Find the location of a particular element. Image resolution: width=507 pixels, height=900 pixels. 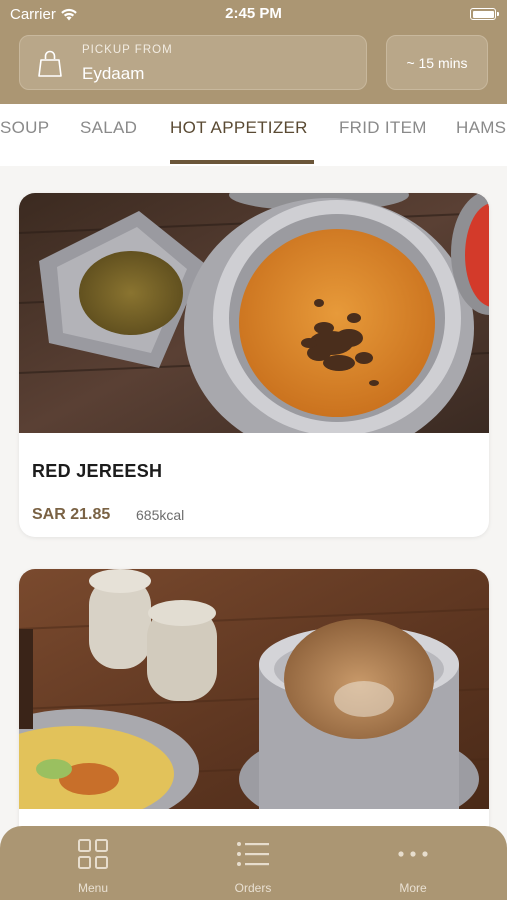

status-bar: Carrier 2:45 PM is located at coordinates (253, 14).